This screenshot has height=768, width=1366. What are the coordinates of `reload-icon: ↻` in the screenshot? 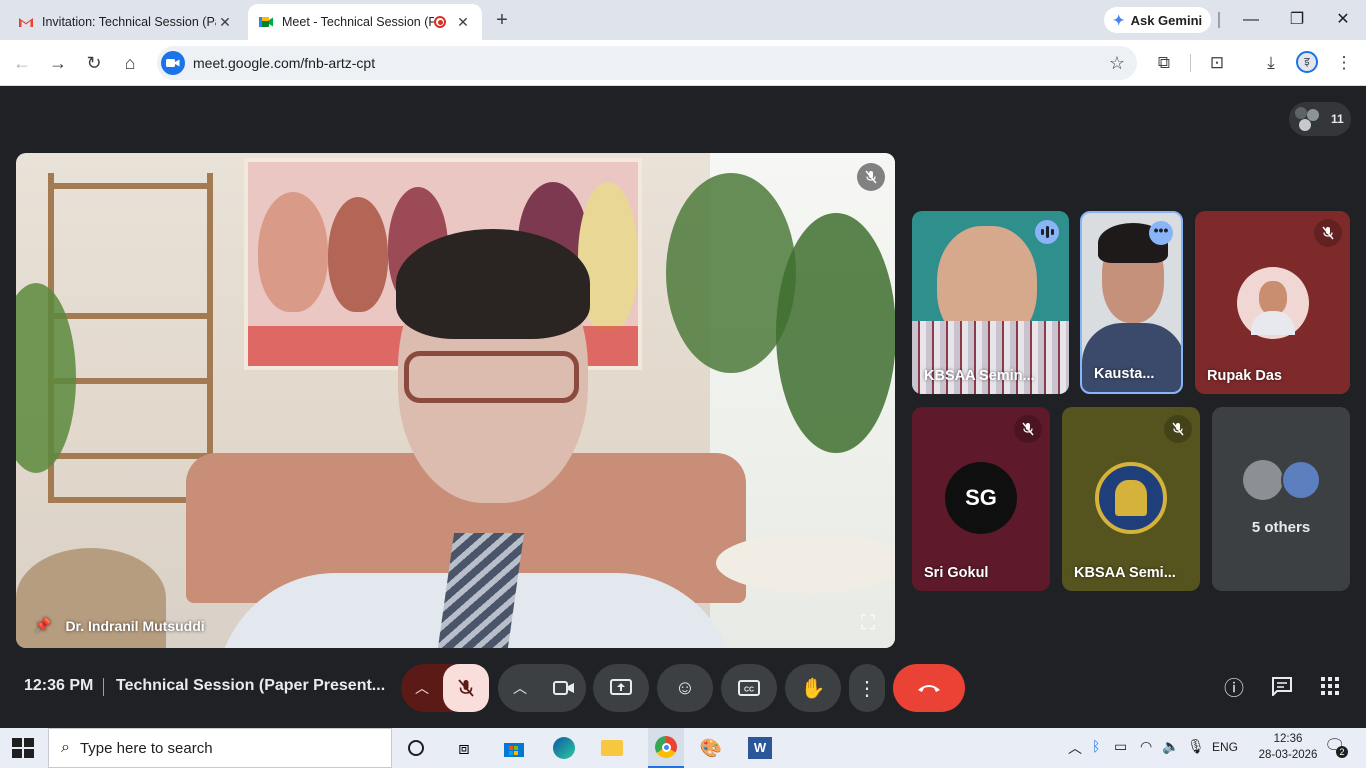 It's located at (94, 63).